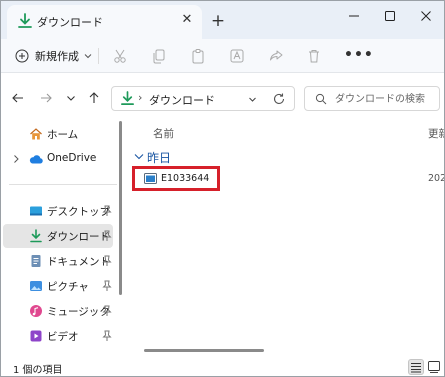 Image resolution: width=445 pixels, height=377 pixels. I want to click on large-icons-view-button, so click(434, 367).